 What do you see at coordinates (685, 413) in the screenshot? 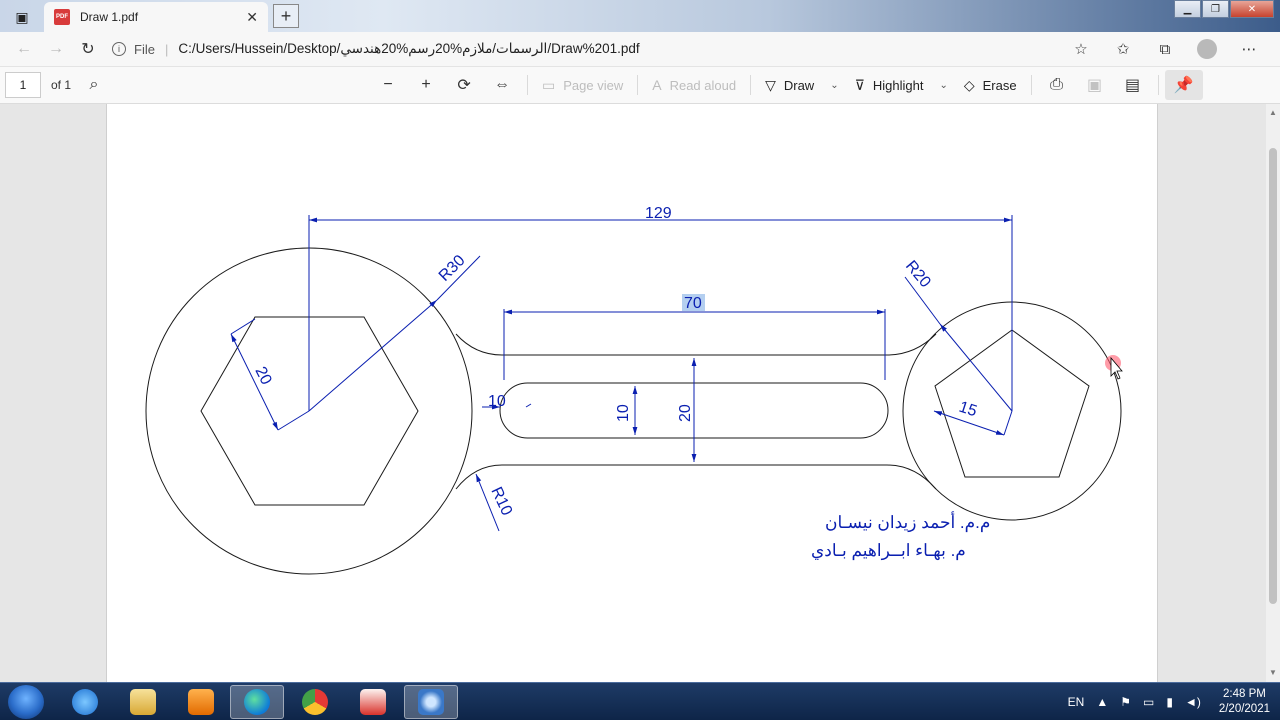
I see `dim-20-vertical-label: 20` at bounding box center [685, 413].